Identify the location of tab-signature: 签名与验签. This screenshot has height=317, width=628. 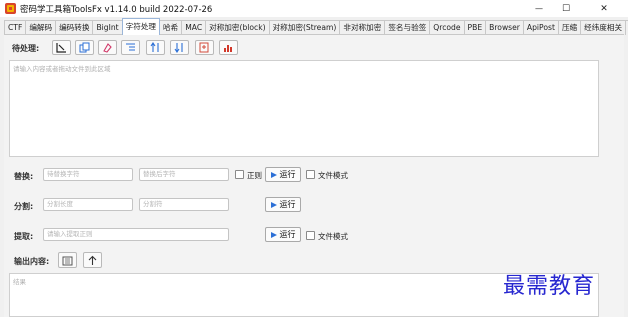
(407, 27).